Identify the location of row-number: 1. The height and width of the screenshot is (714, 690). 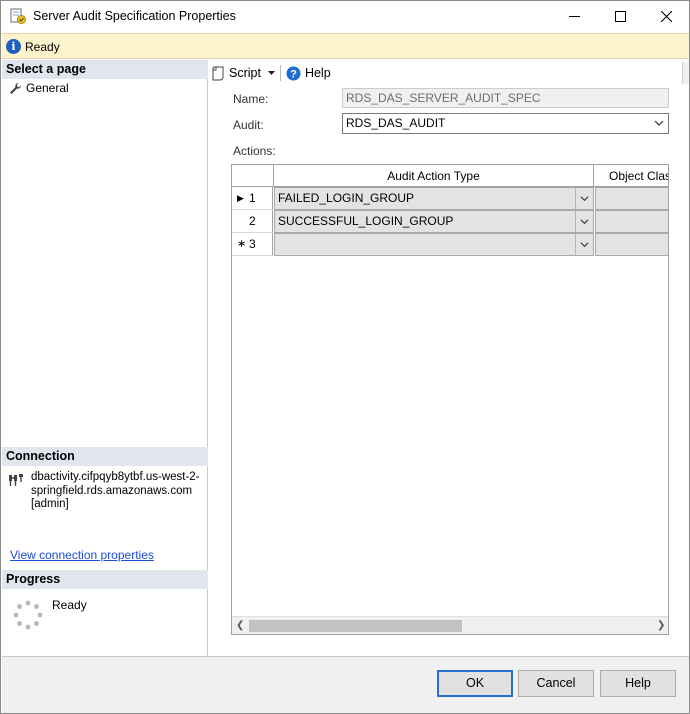
(252, 198).